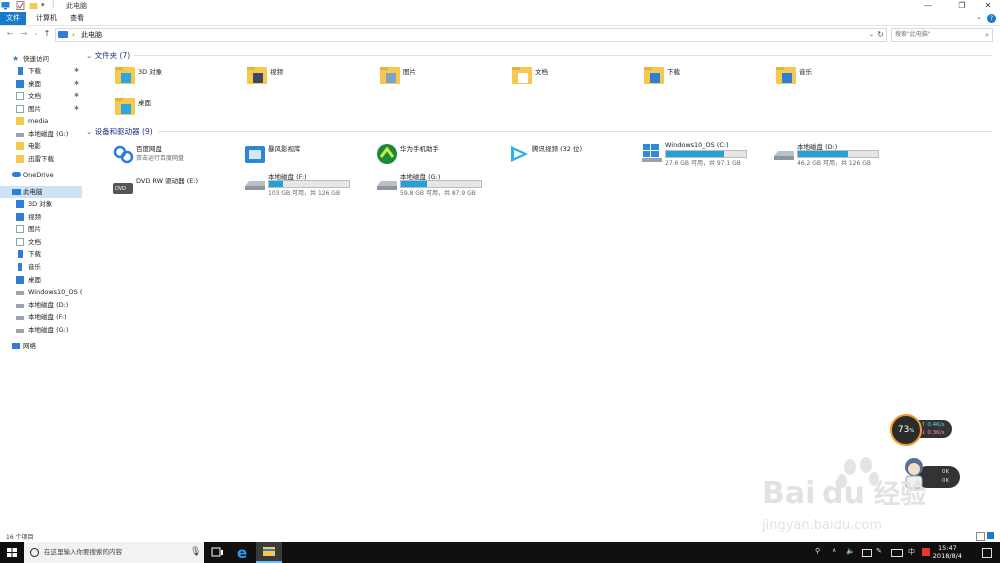  I want to click on ime-indicator: 中, so click(911, 552).